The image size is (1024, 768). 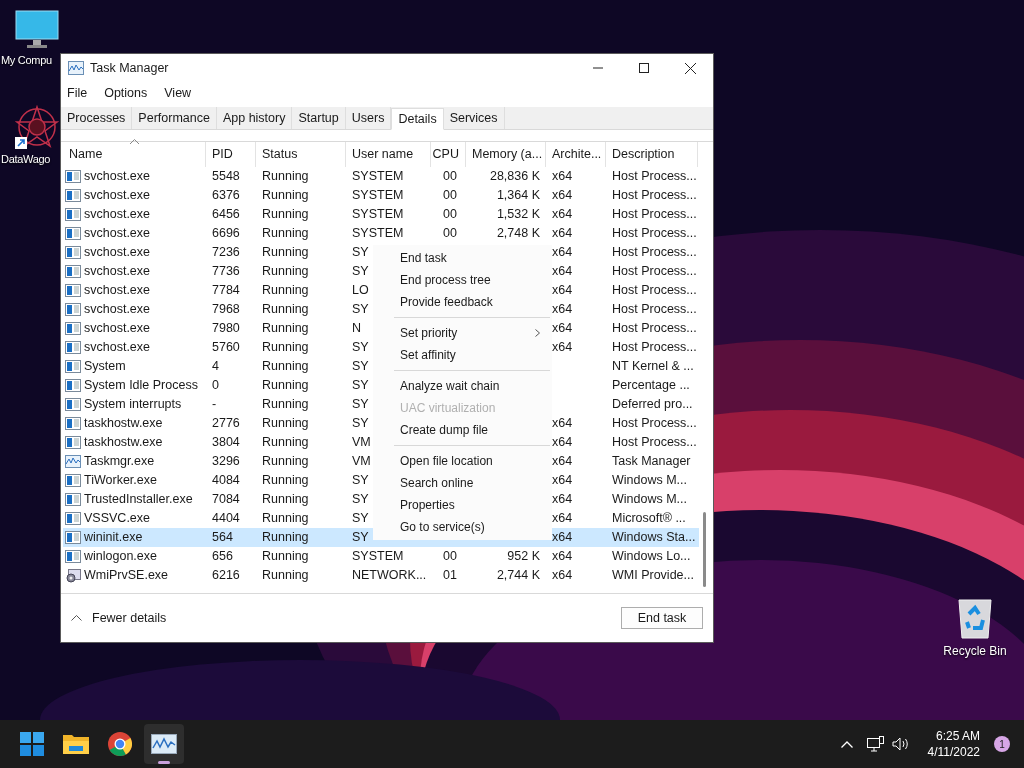 I want to click on context-menu-item: Open file location, so click(x=462, y=461).